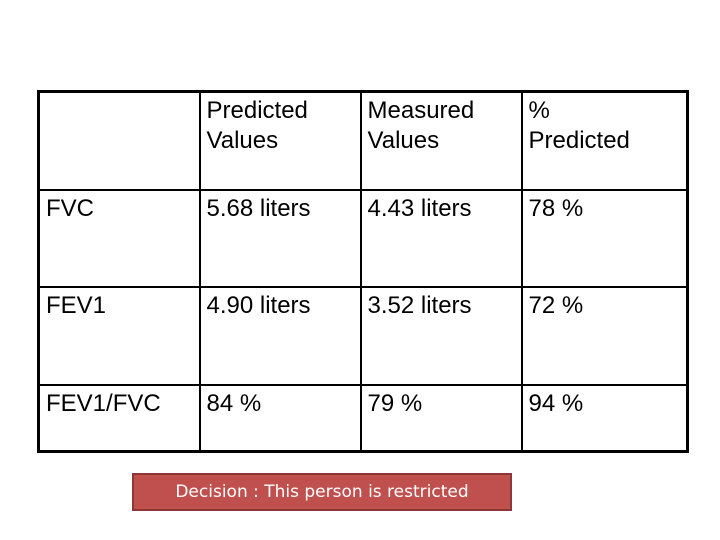 The image size is (720, 540). Describe the element at coordinates (441, 140) in the screenshot. I see `header-measured-values: Measured Values` at that location.